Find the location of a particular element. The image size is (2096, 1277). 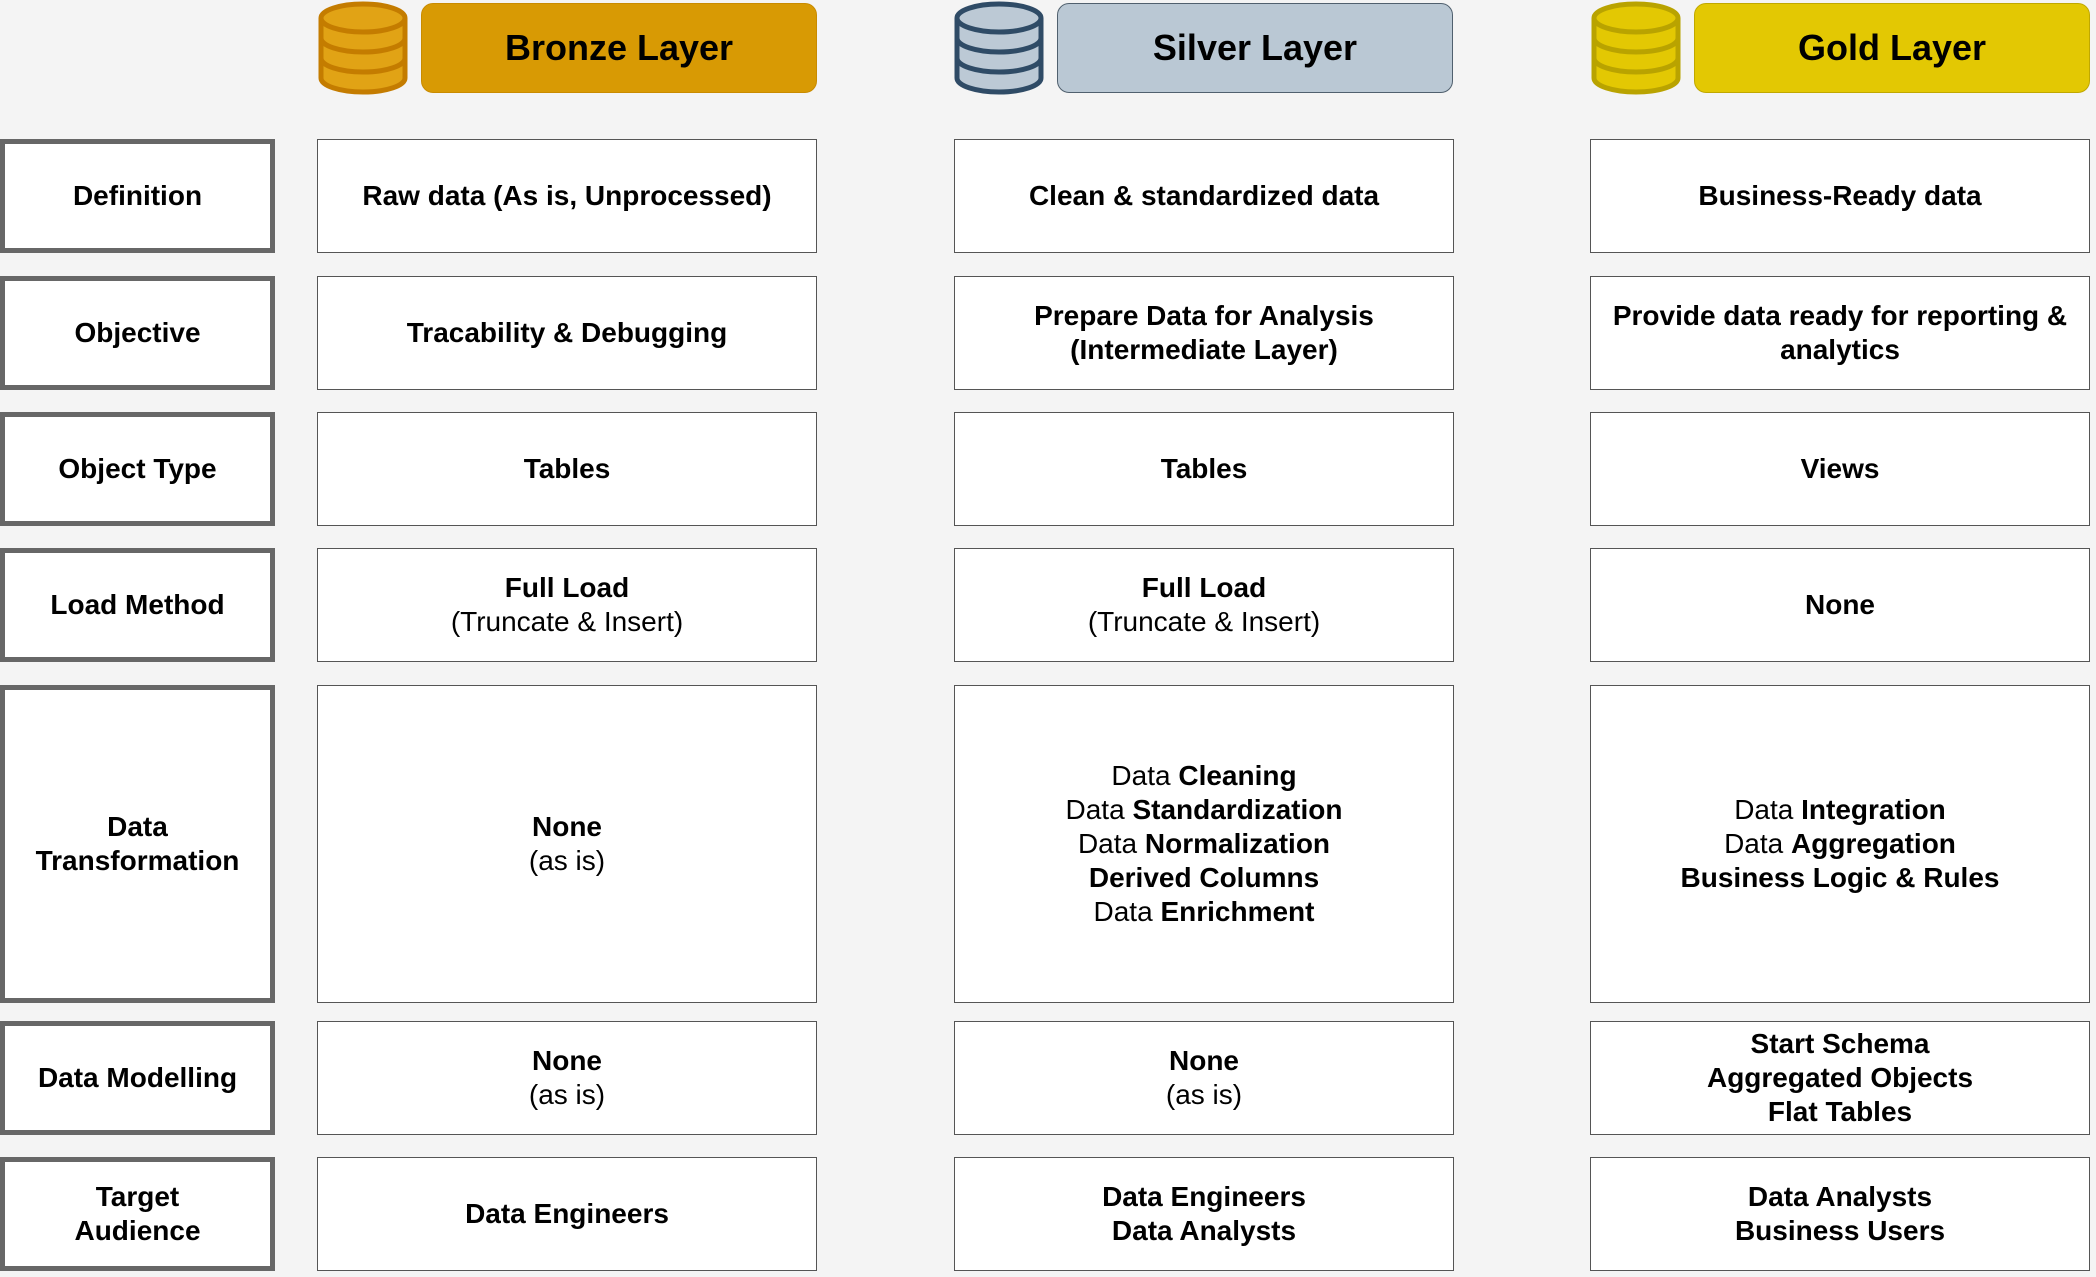

bronze-cell: Raw data (As is, Unprocessed) is located at coordinates (567, 196).